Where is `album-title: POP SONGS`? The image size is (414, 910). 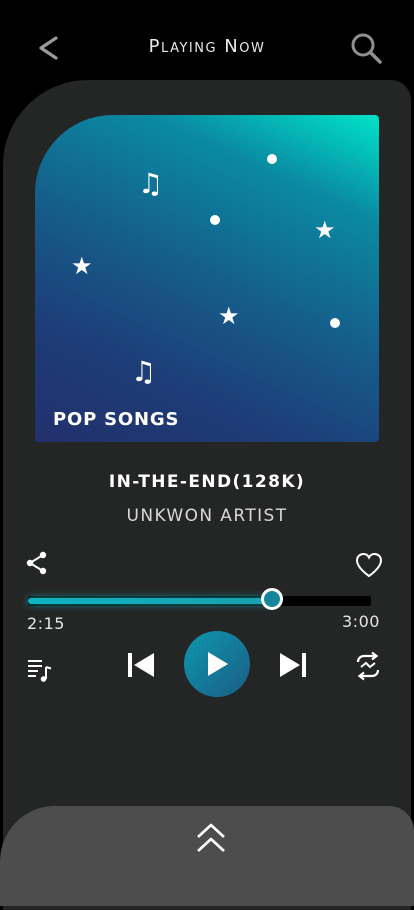
album-title: POP SONGS is located at coordinates (116, 419).